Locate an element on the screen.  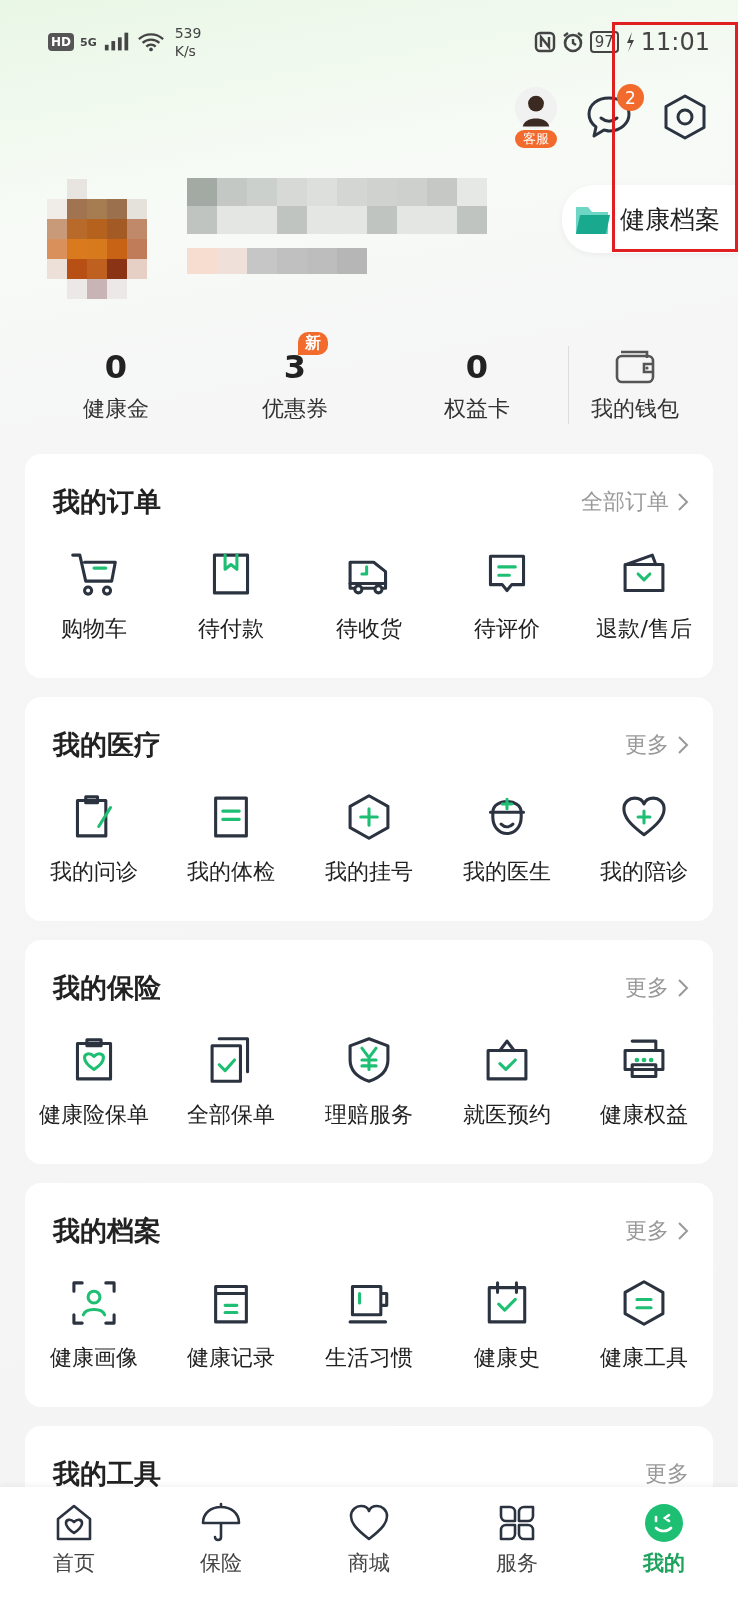
section-title: 我的医疗 is located at coordinates (107, 745).